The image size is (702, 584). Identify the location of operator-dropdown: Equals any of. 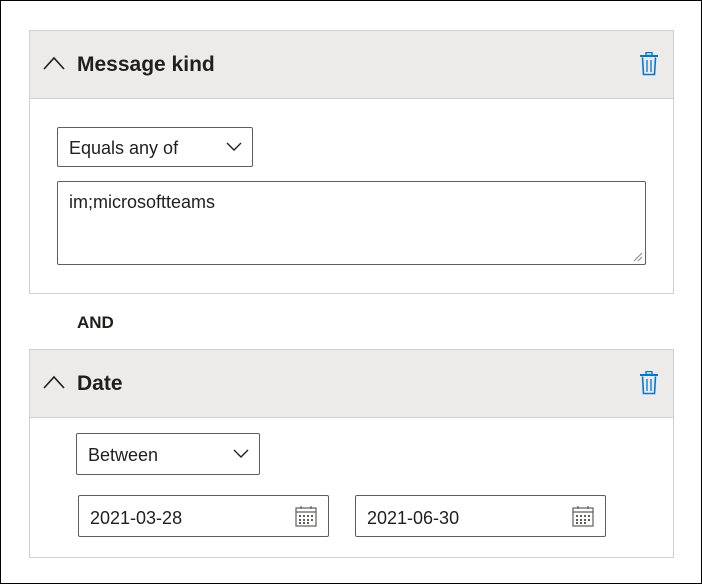
(155, 147).